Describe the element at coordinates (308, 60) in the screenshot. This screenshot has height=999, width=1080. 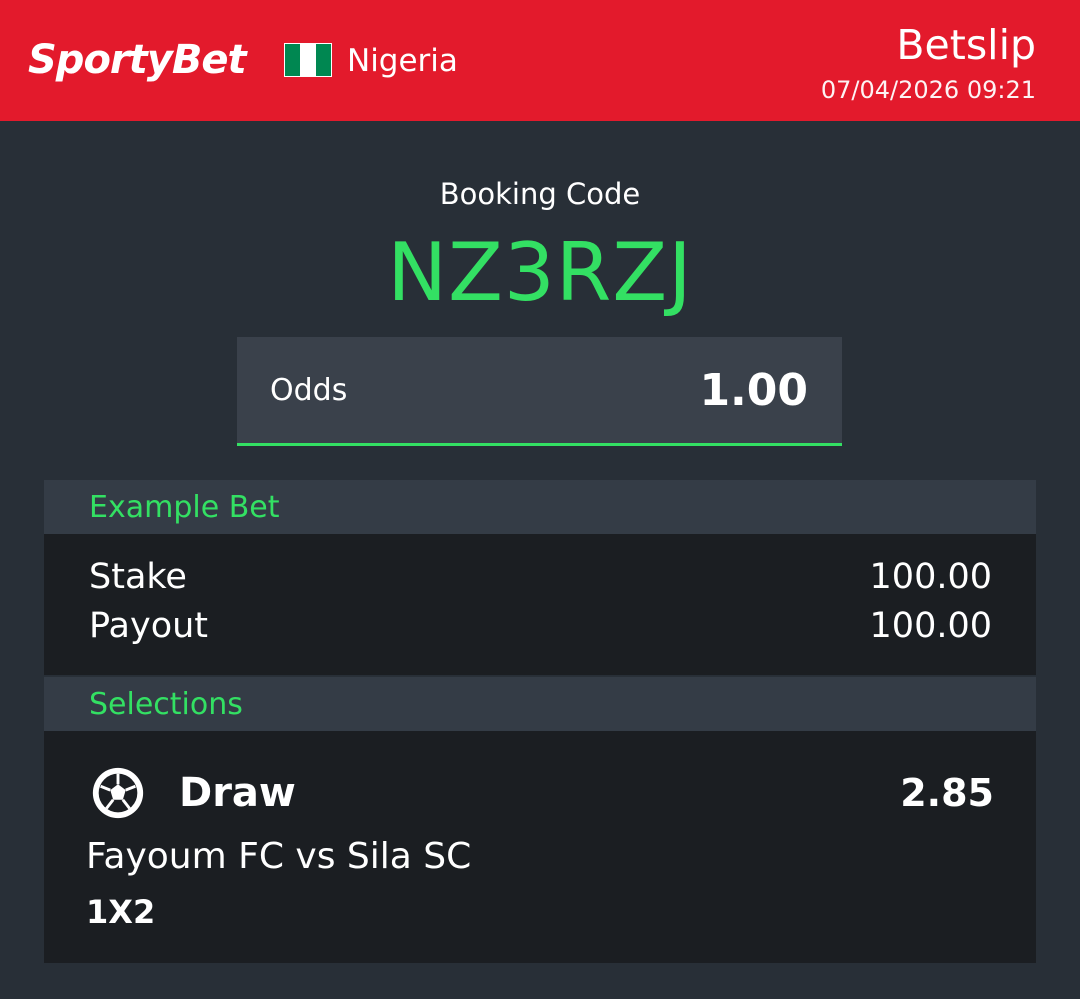
I see `nigeria-flag-icon` at that location.